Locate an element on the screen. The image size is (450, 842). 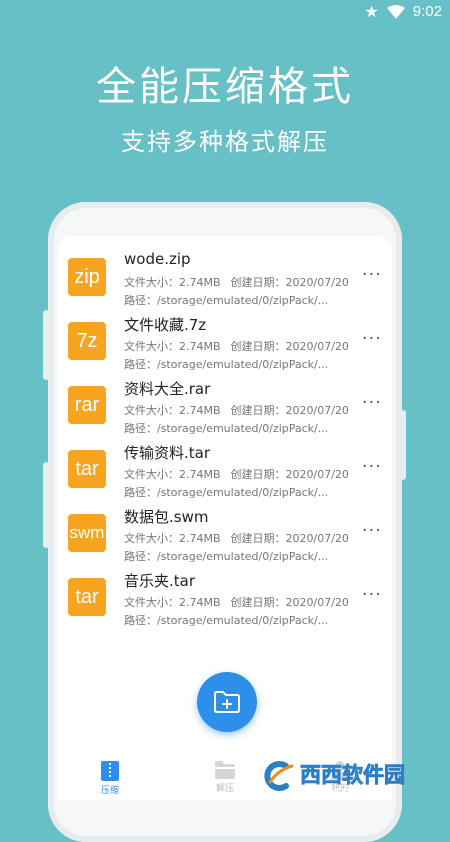
status-icons: ★ 9:02 is located at coordinates (403, 12).